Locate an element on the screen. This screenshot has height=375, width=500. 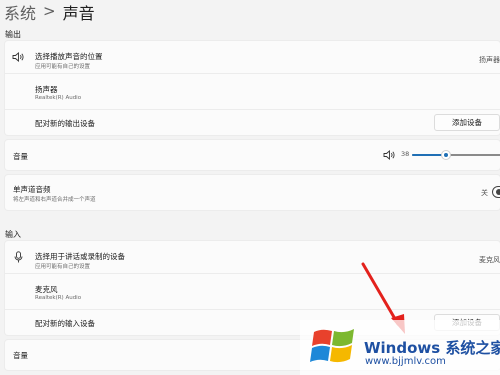
input-selector-subtitle: 应用可能有自己的设置 is located at coordinates (63, 267).